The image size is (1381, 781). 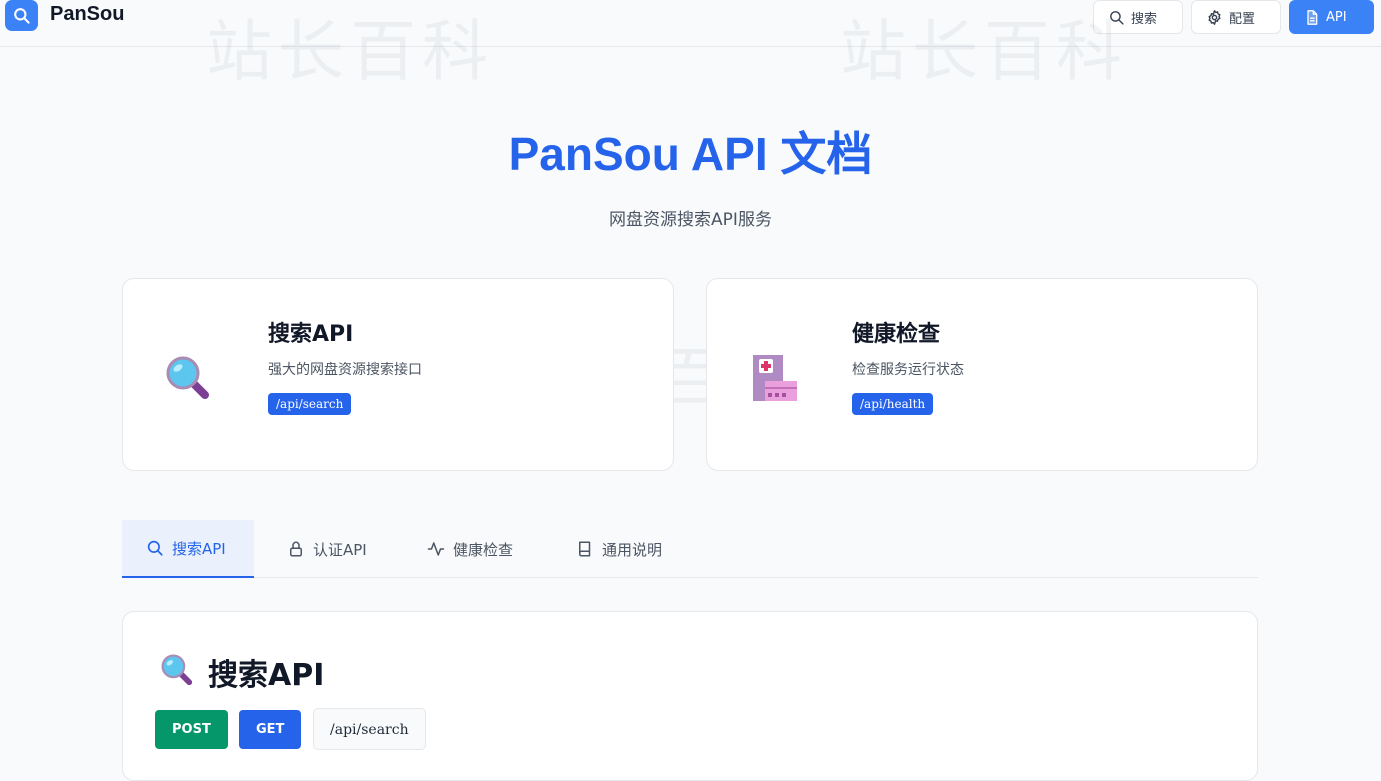 I want to click on card-description: 强大的网盘资源搜索接口, so click(x=345, y=370).